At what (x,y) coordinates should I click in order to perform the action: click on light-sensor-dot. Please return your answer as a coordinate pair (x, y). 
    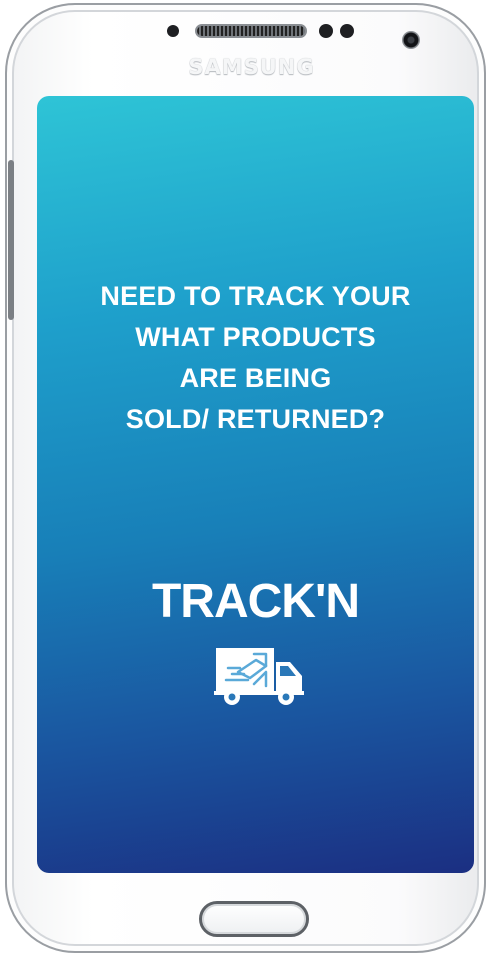
    Looking at the image, I should click on (326, 31).